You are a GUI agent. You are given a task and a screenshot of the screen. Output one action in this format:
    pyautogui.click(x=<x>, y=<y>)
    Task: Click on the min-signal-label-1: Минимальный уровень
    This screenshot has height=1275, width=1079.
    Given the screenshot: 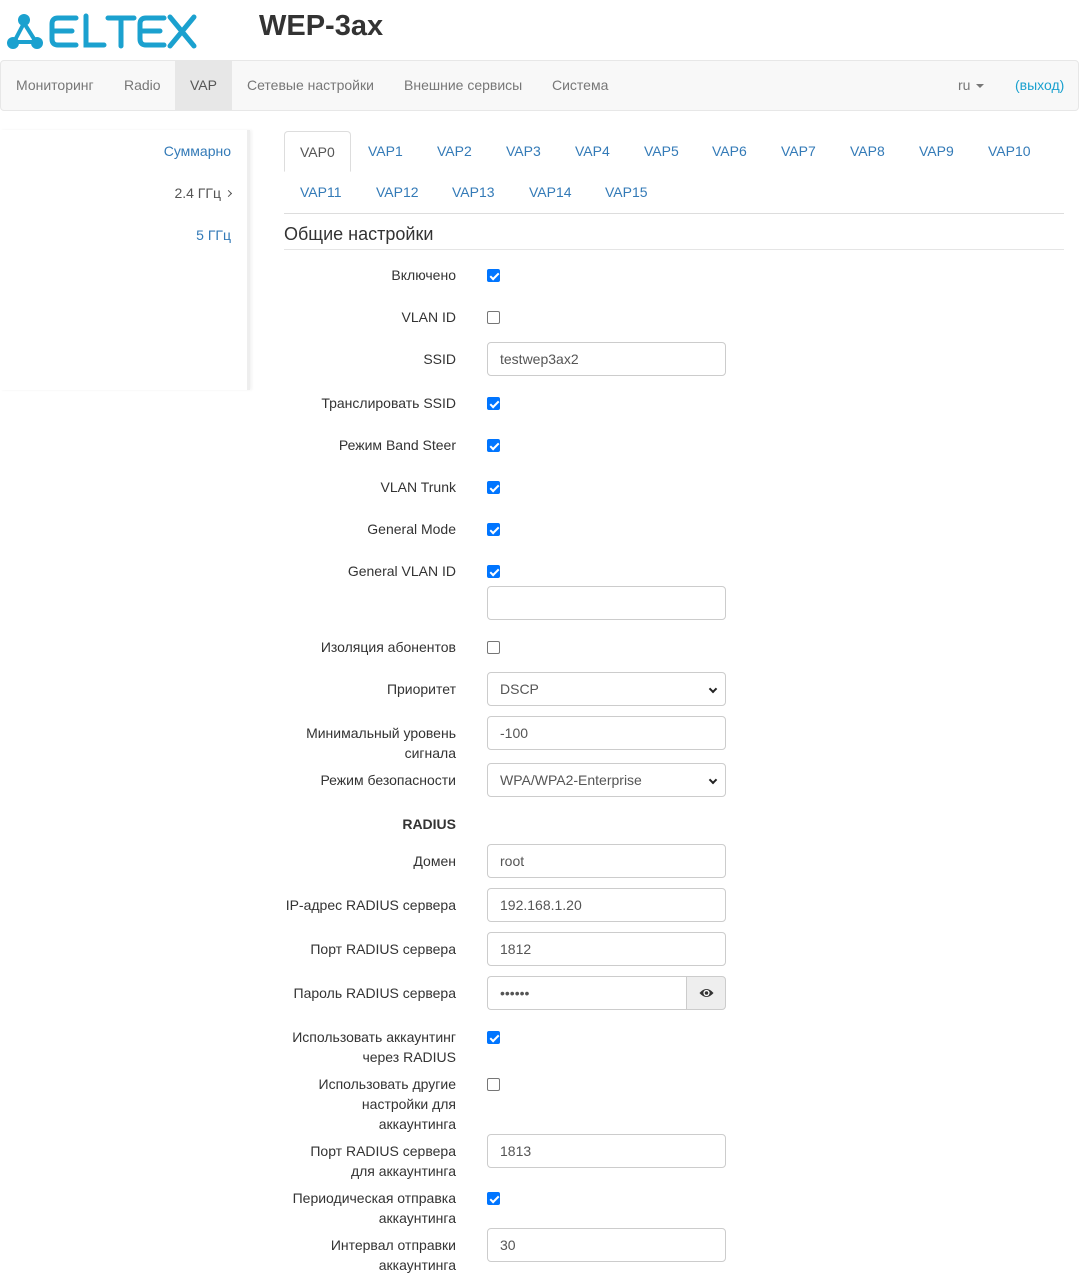 What is the action you would take?
    pyautogui.click(x=381, y=733)
    